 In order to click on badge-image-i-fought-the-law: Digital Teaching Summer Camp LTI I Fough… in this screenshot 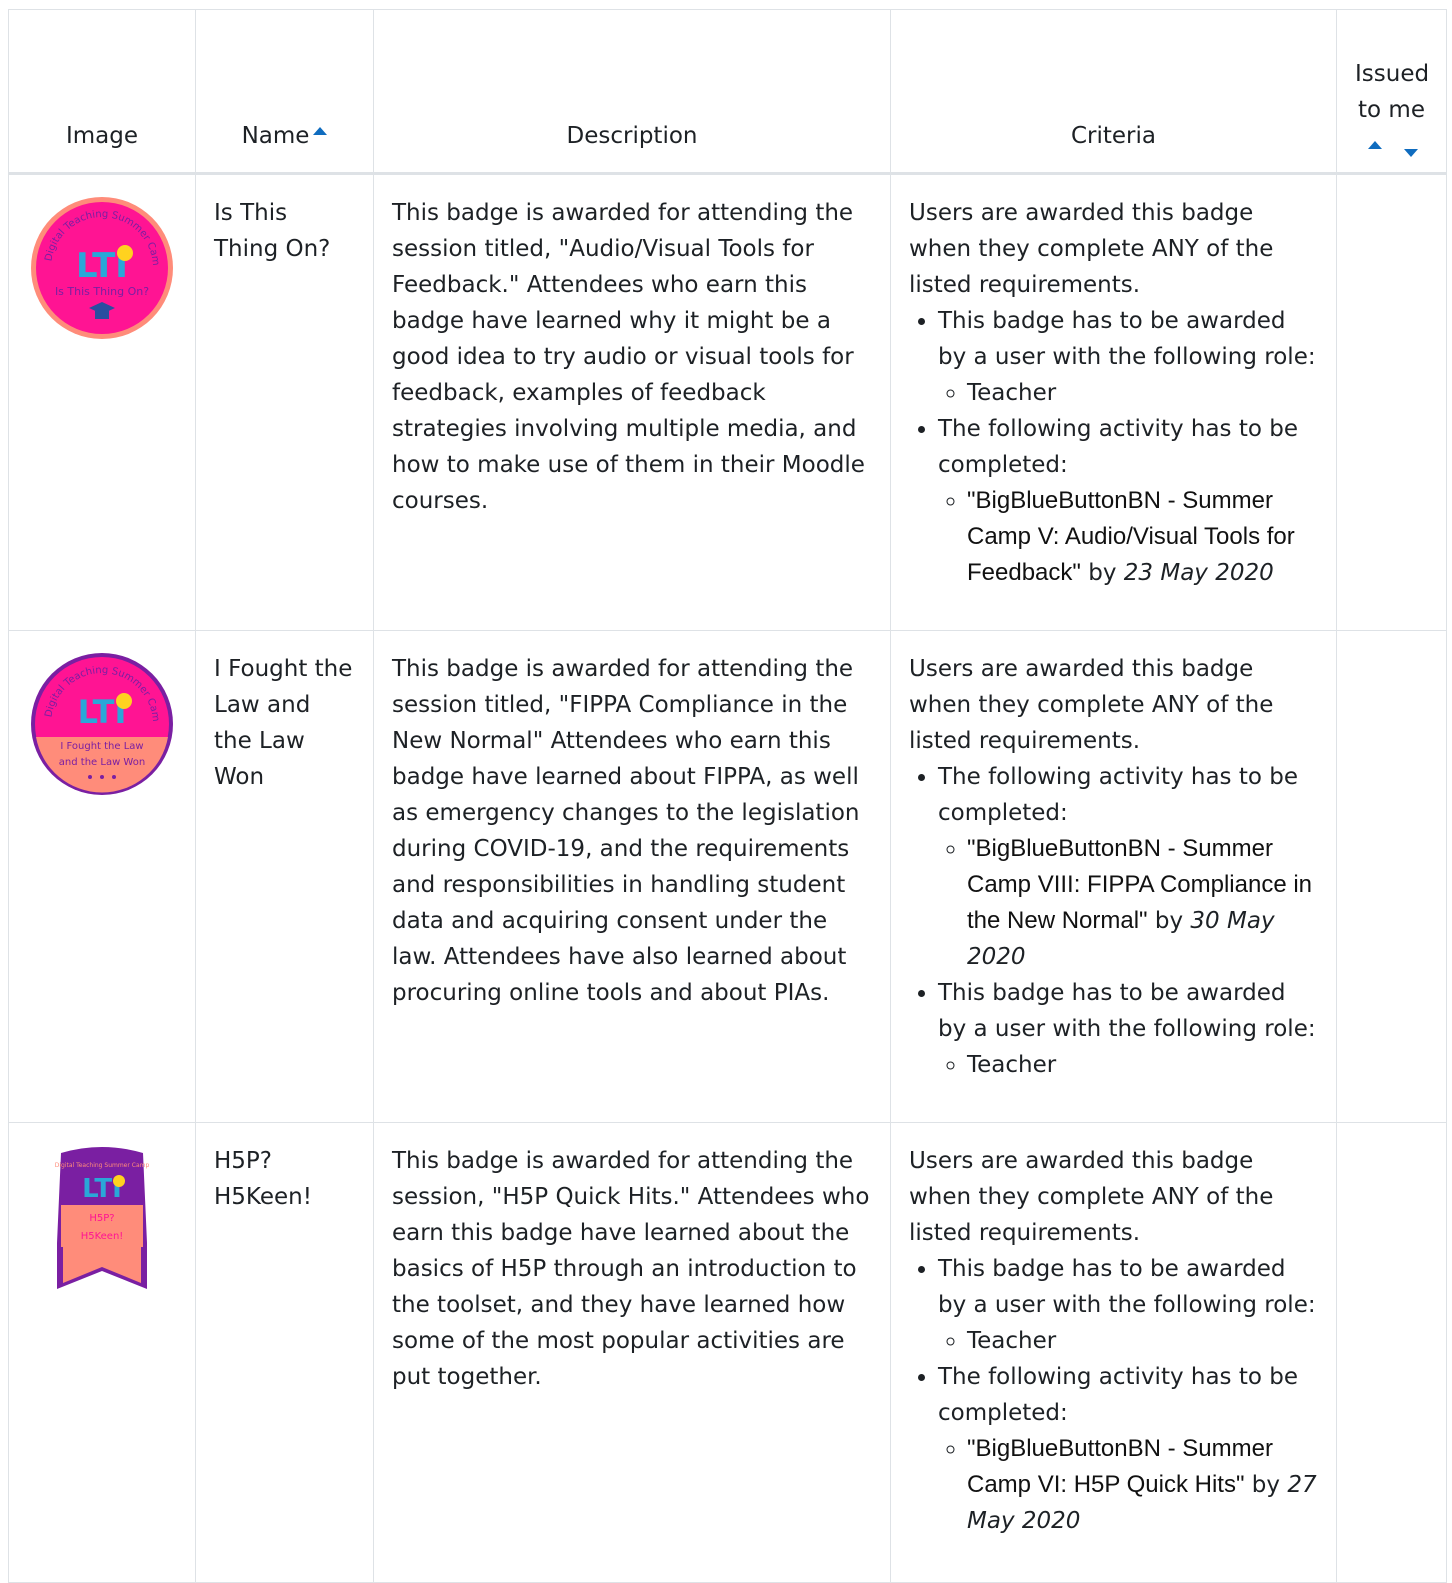, I will do `click(101, 723)`.